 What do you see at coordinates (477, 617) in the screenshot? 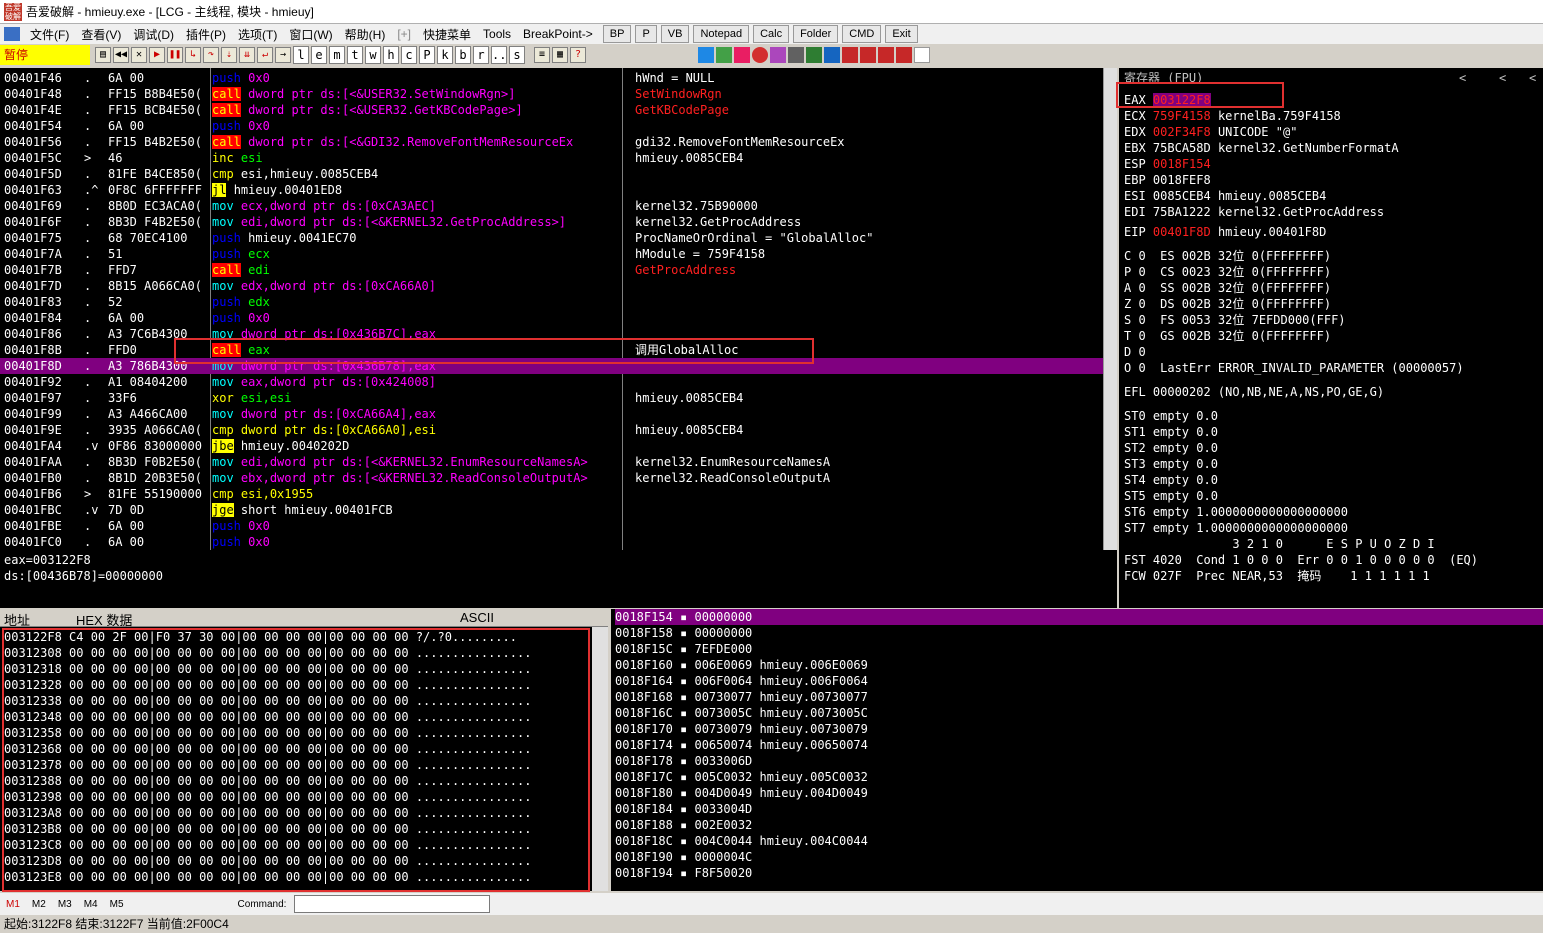
I see `dump-col-ascii: ASCII` at bounding box center [477, 617].